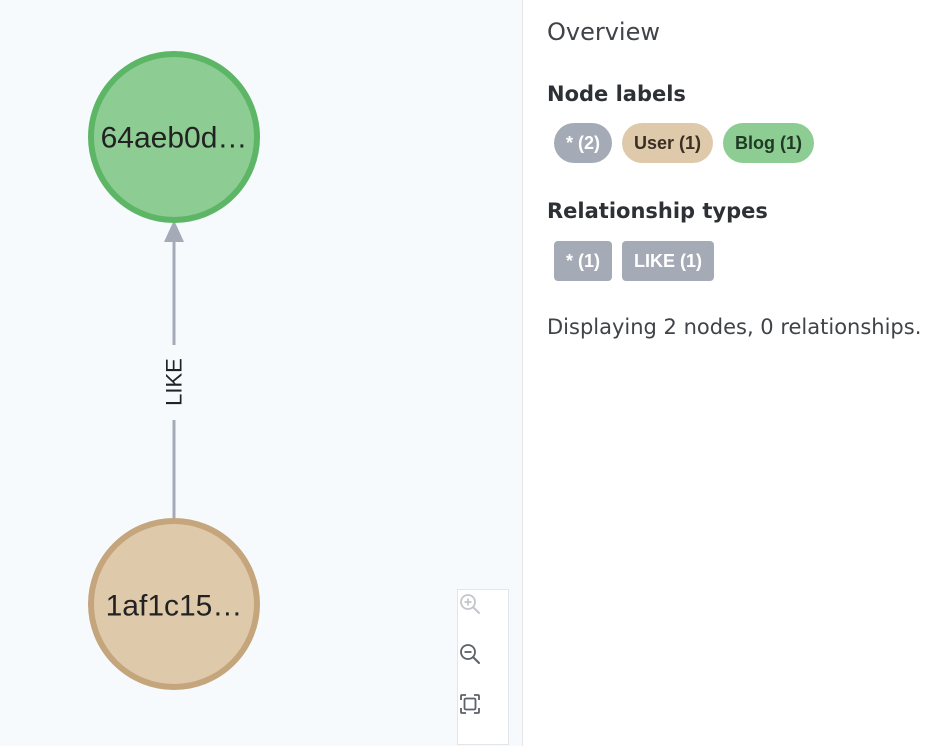  Describe the element at coordinates (769, 143) in the screenshot. I see `node-label-blog: Blog (1)` at that location.